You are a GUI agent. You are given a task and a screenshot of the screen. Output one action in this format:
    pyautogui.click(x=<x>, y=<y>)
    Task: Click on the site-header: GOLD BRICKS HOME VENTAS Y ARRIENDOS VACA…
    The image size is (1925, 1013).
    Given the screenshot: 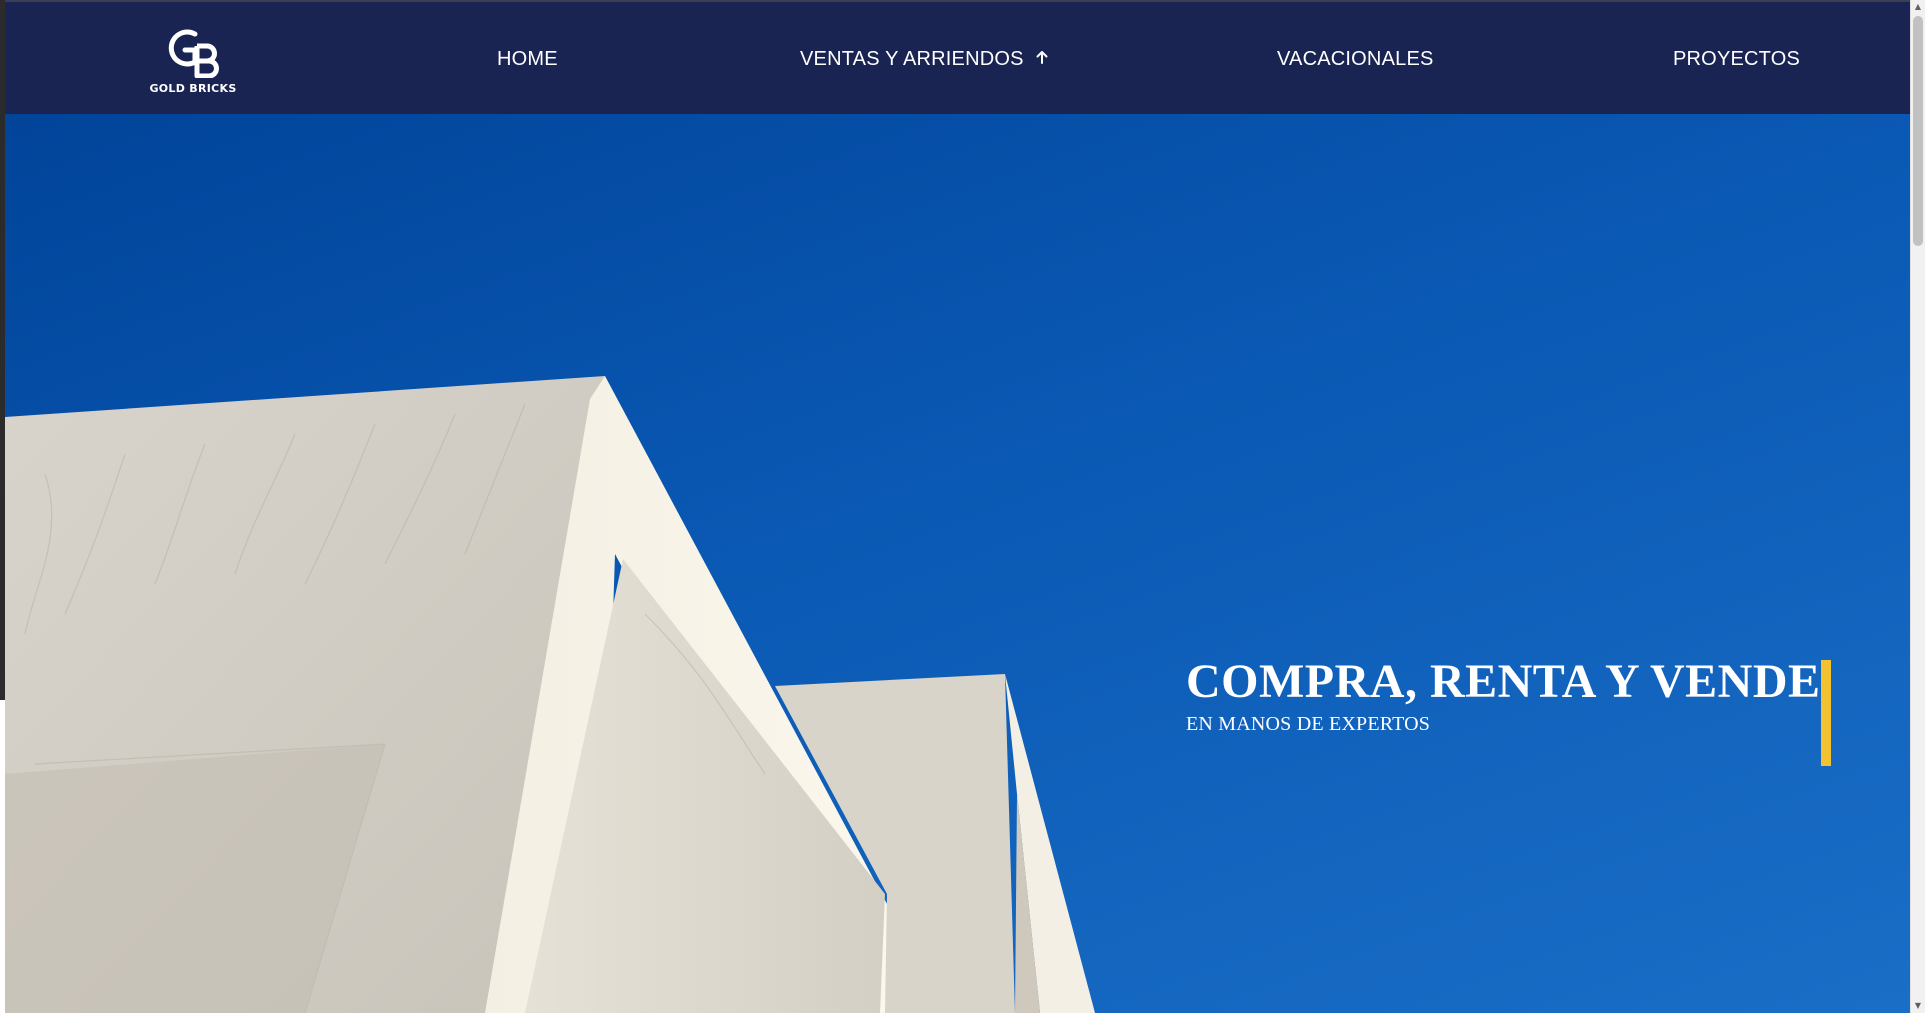 What is the action you would take?
    pyautogui.click(x=957, y=57)
    